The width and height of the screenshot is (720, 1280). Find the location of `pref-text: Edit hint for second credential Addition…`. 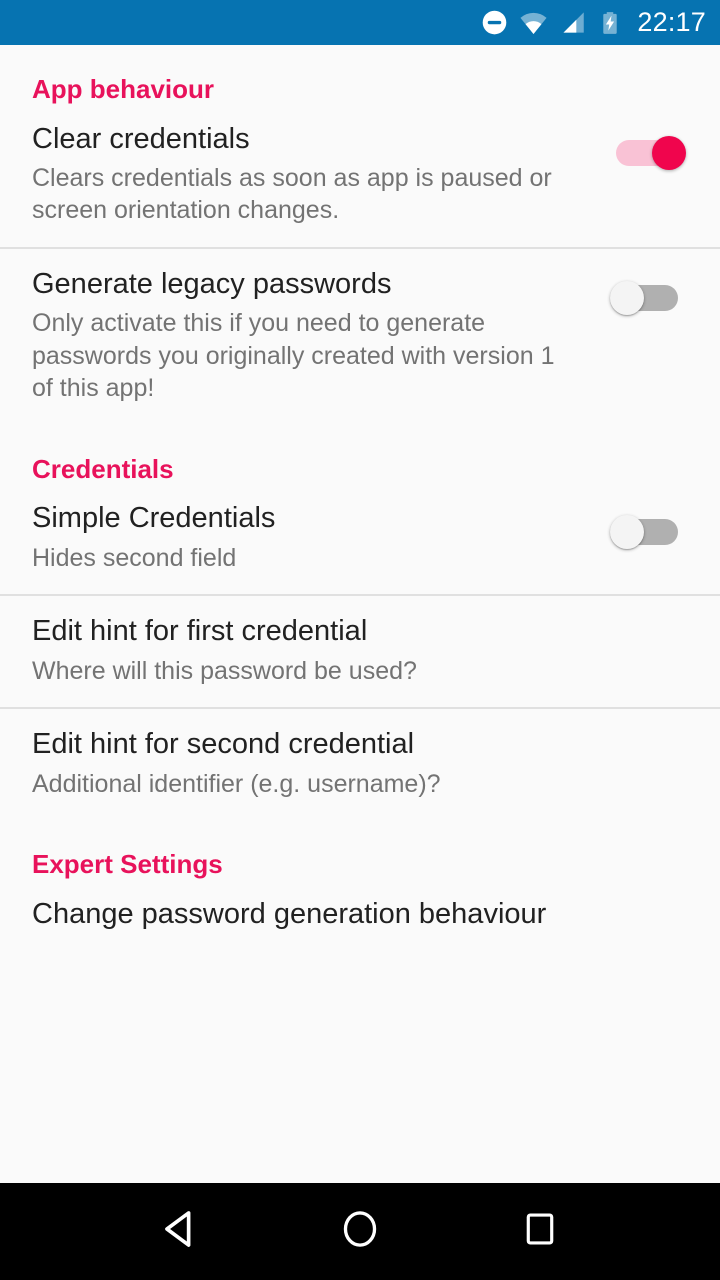

pref-text: Edit hint for second credential Addition… is located at coordinates (364, 763).